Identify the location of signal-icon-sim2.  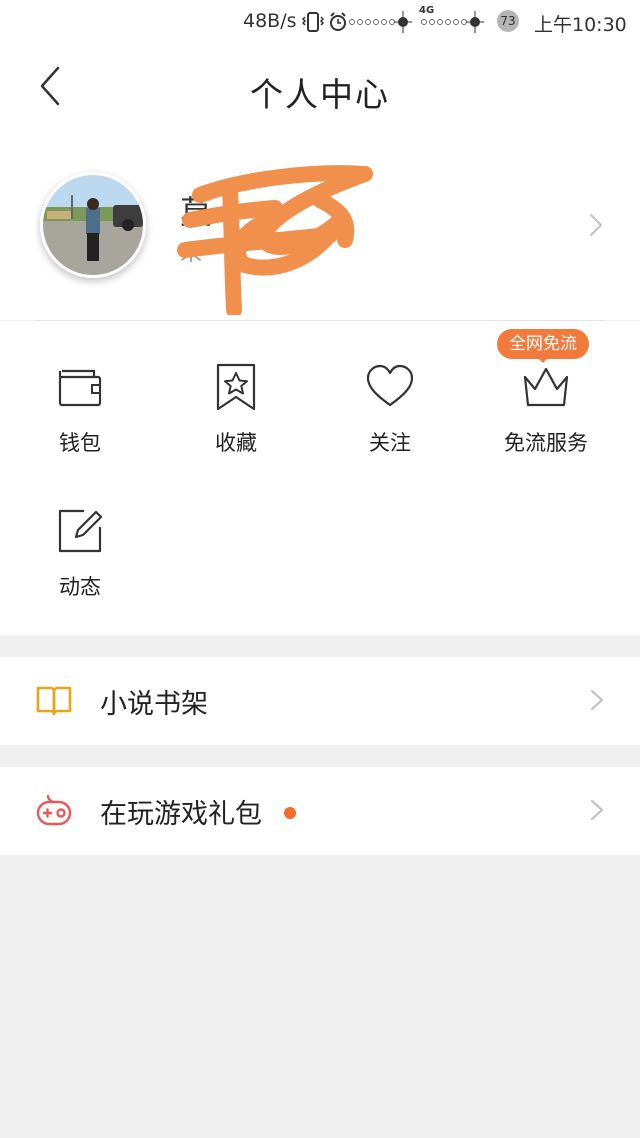
(452, 22).